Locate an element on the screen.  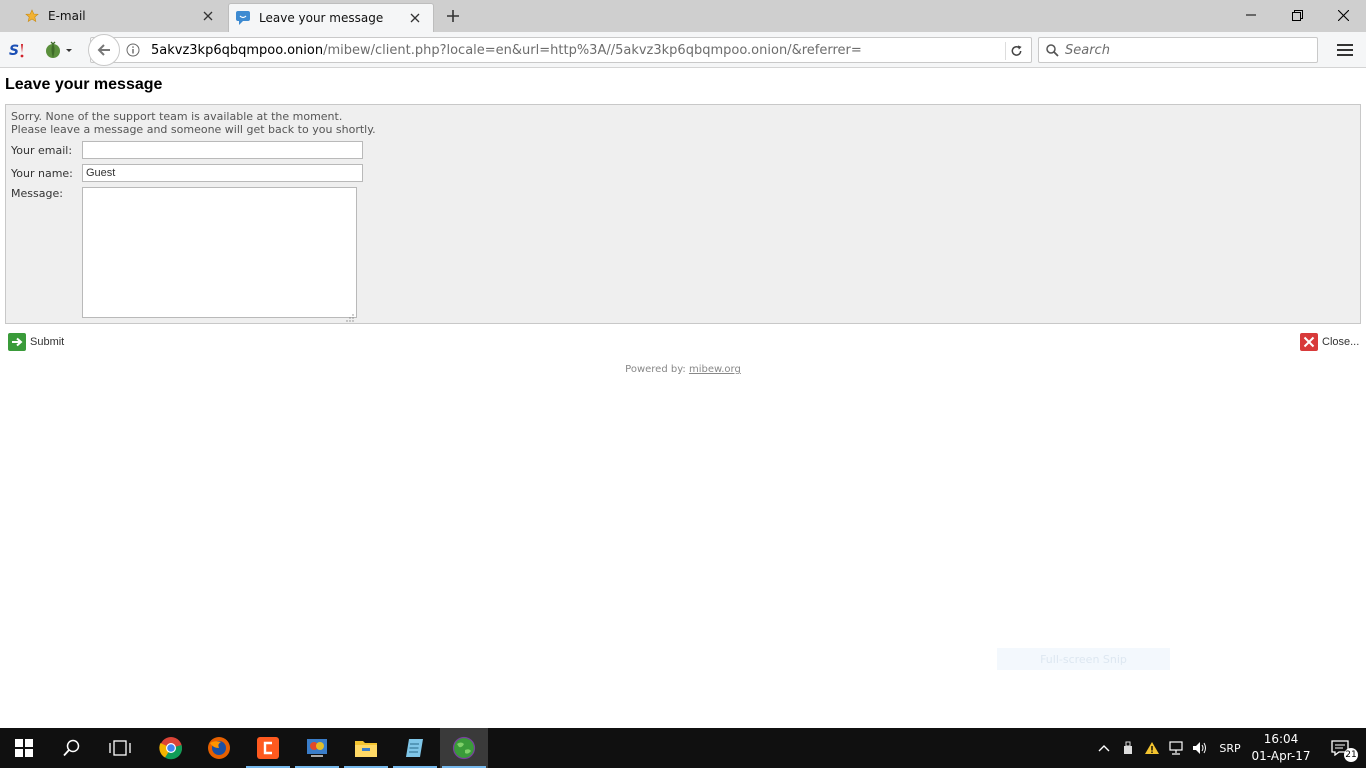
name-label: Your name: is located at coordinates (42, 173).